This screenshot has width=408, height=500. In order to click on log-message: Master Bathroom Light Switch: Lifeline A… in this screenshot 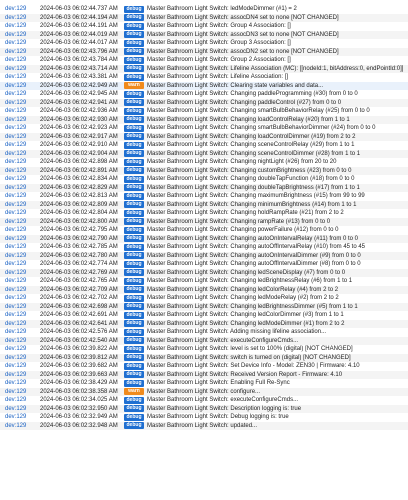, I will do `click(218, 77)`.